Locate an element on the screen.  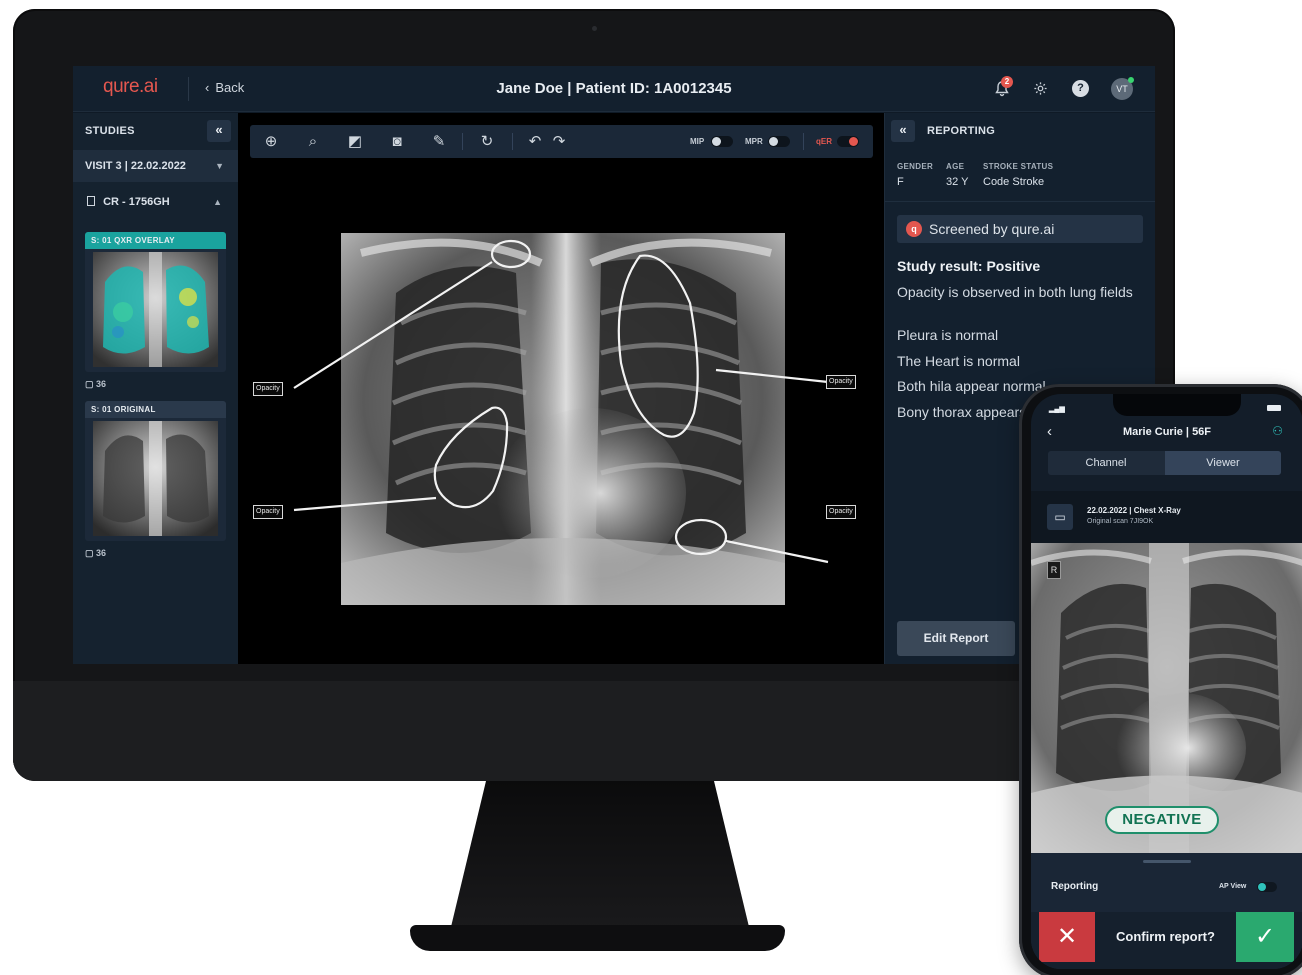
folder-icon: ▭ is located at coordinates (1060, 517).